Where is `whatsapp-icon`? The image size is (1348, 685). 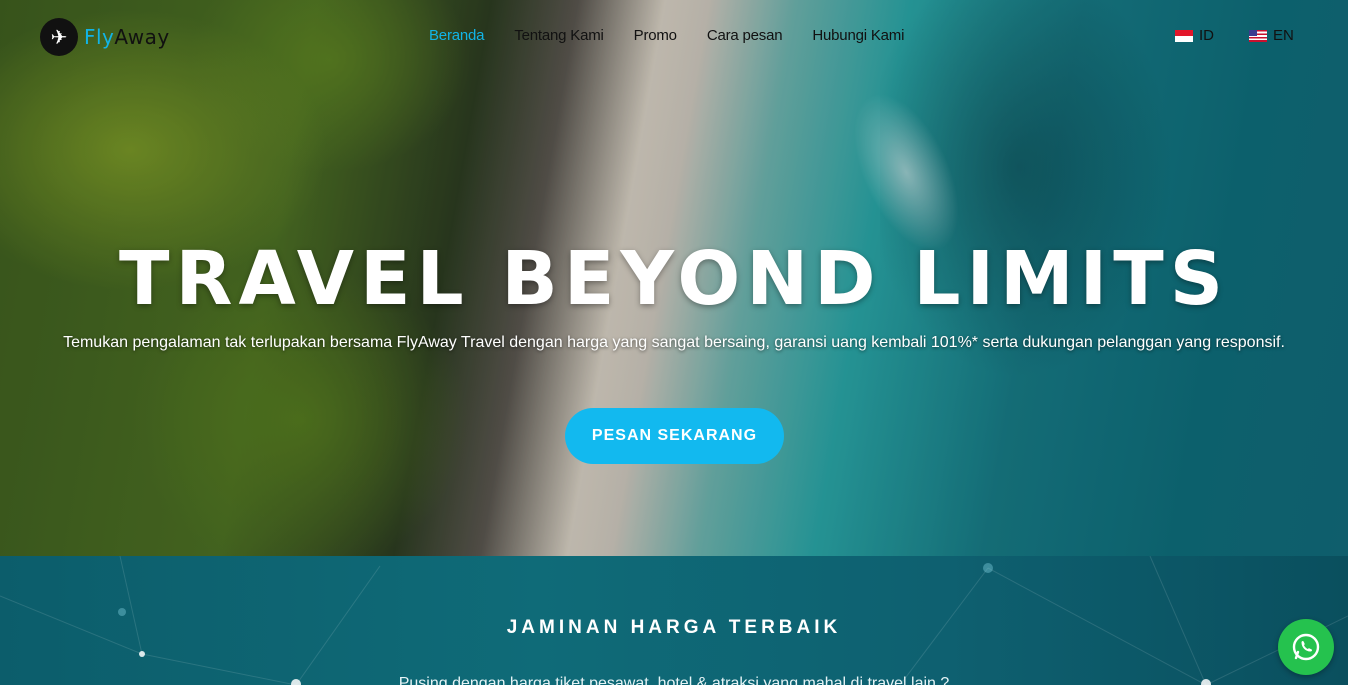 whatsapp-icon is located at coordinates (1306, 647).